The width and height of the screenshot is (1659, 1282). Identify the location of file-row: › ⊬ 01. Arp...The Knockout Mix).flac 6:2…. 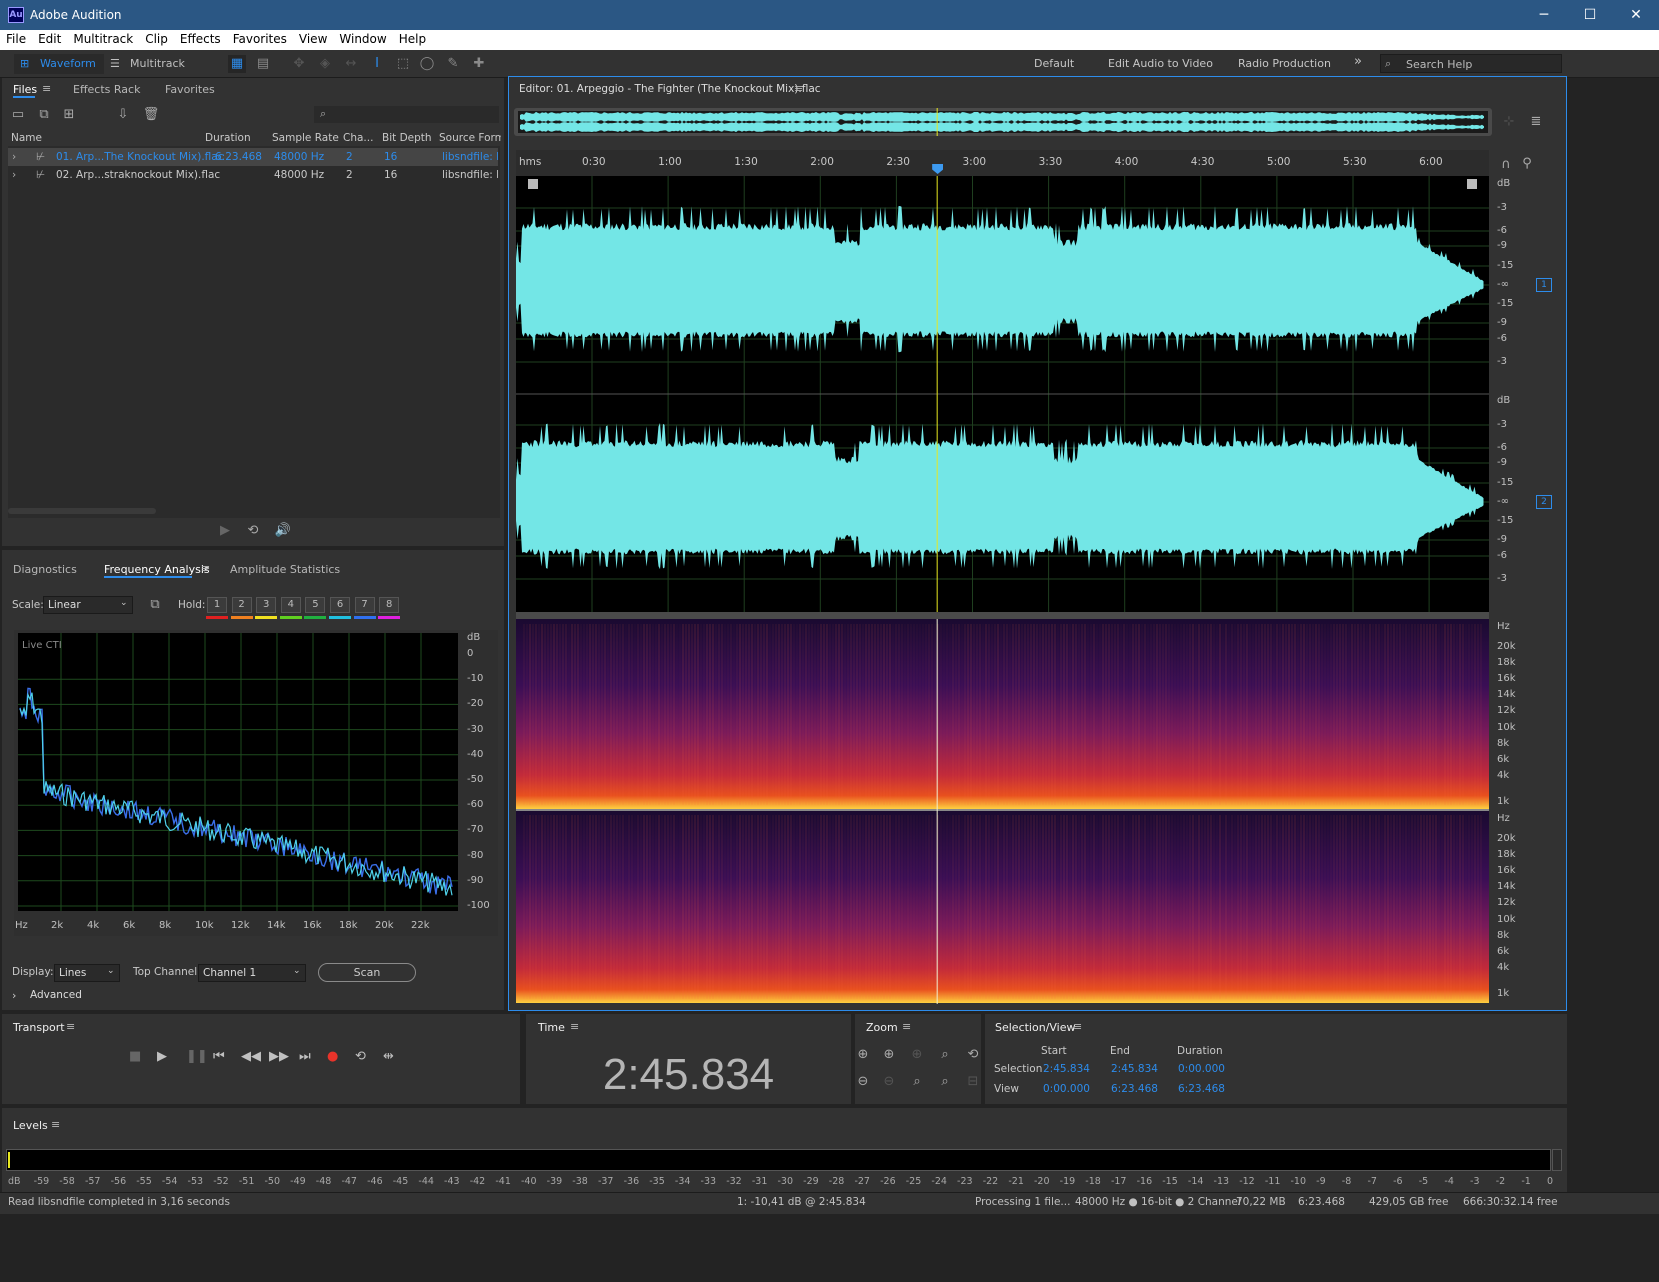
(253, 157).